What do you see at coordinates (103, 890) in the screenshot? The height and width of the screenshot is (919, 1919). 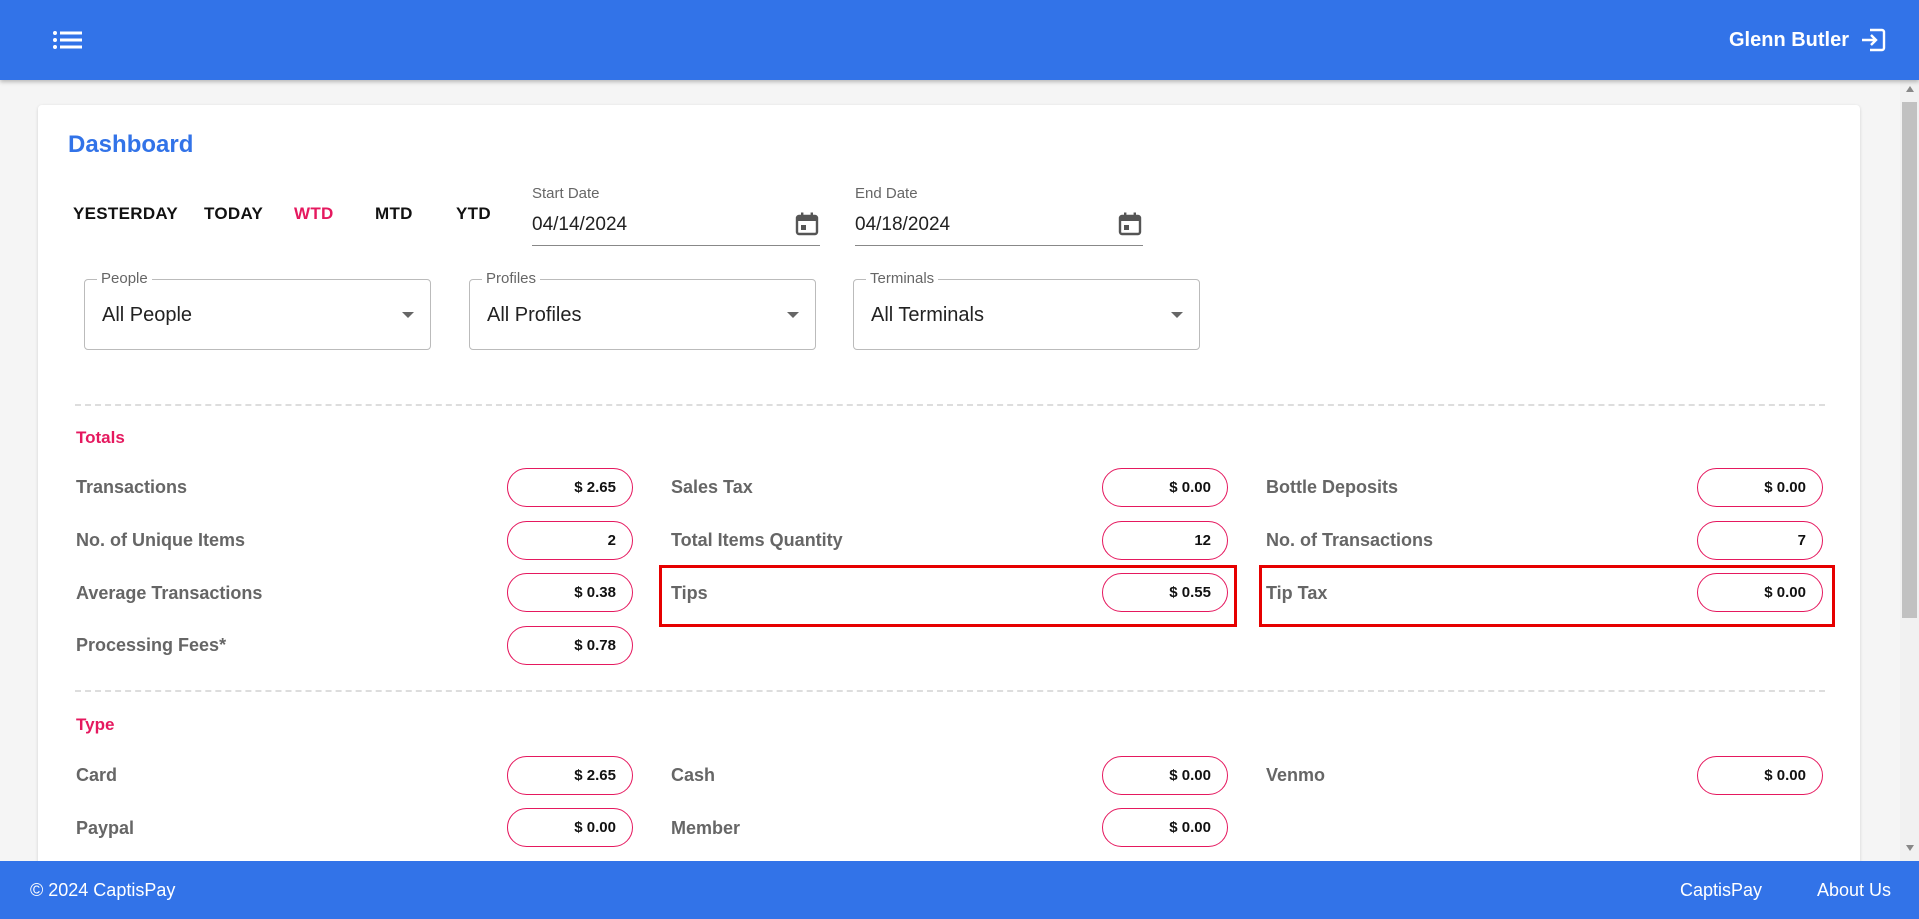 I see `footer-copyright: © 2024 CaptisPay` at bounding box center [103, 890].